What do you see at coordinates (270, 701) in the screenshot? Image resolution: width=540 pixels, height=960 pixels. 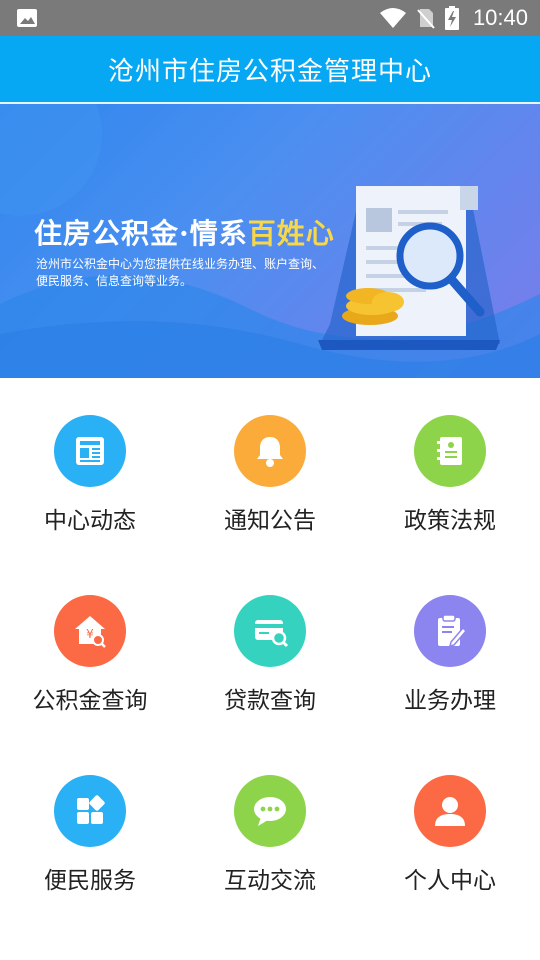 I see `menu-item-label: 贷款查询` at bounding box center [270, 701].